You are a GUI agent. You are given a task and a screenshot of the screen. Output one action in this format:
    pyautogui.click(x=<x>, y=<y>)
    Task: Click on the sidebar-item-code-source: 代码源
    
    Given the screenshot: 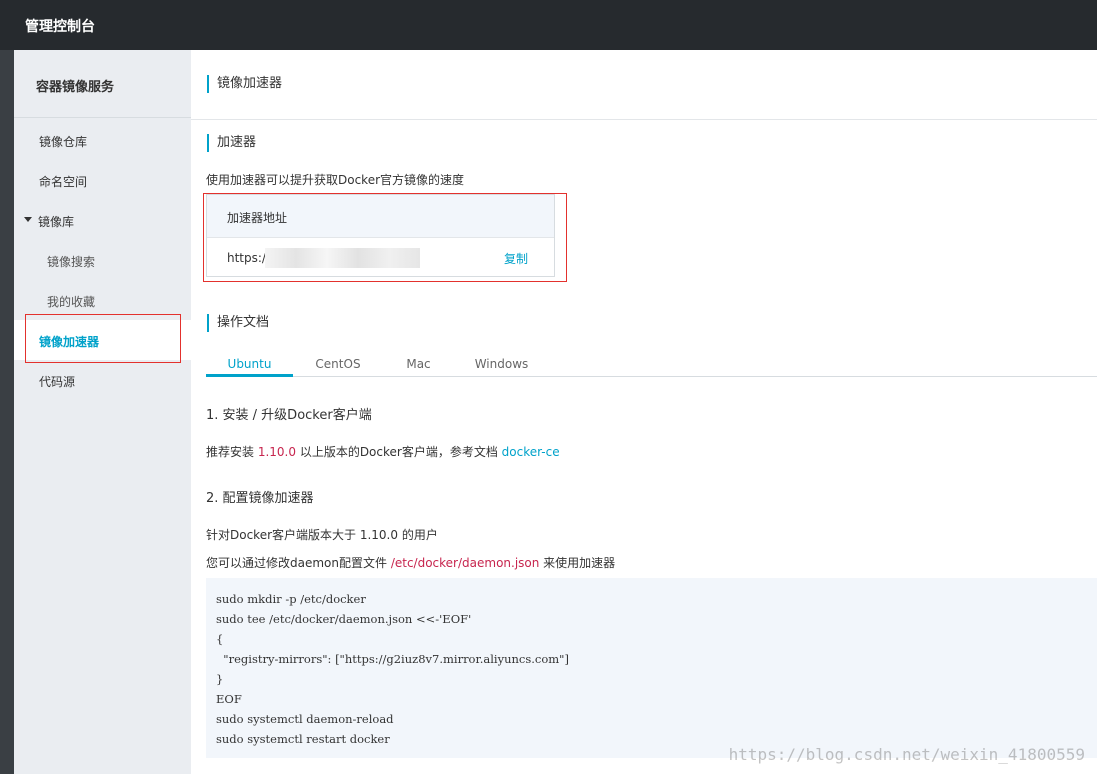 What is the action you would take?
    pyautogui.click(x=102, y=380)
    